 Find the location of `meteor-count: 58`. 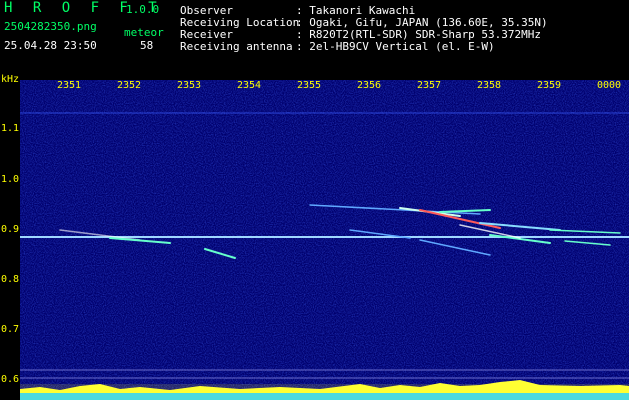

meteor-count: 58 is located at coordinates (147, 45).